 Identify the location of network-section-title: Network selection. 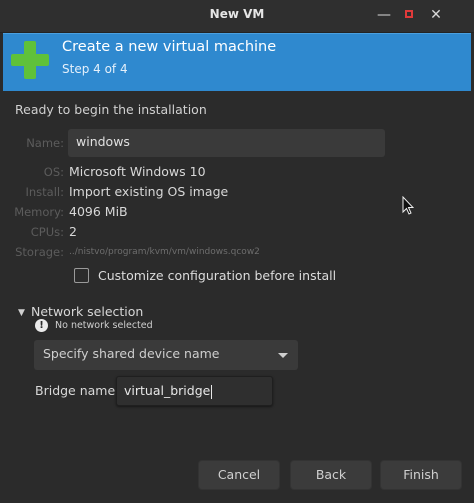
(87, 311).